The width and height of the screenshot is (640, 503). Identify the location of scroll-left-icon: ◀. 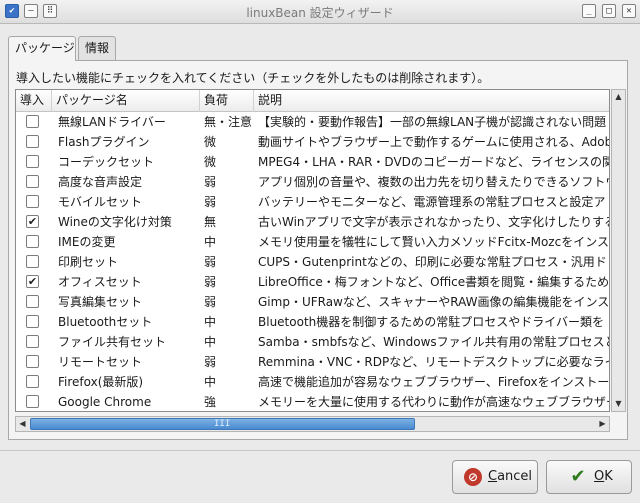
(22, 424).